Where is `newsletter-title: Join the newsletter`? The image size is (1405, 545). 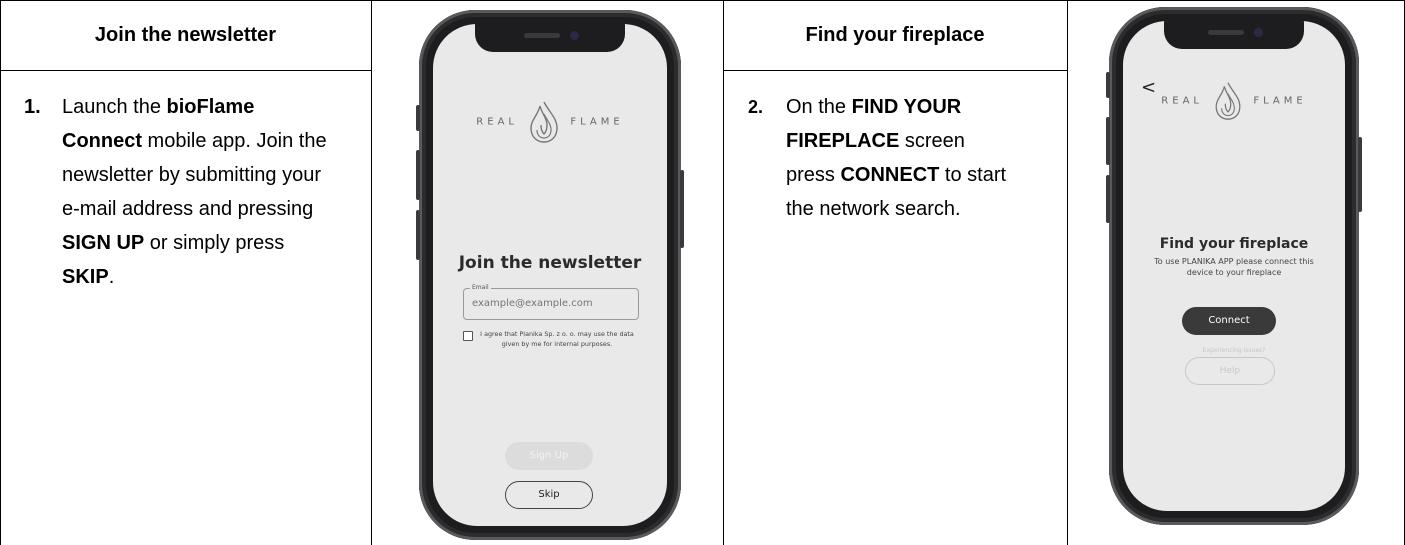 newsletter-title: Join the newsletter is located at coordinates (550, 263).